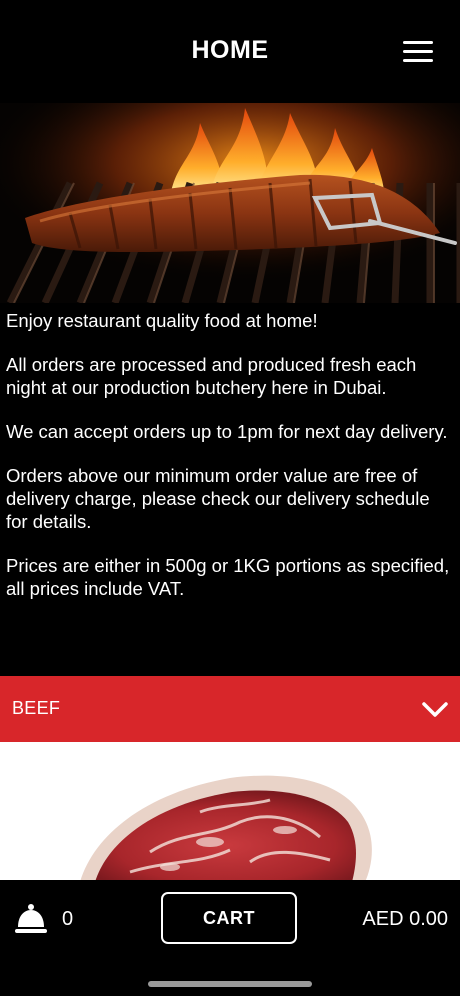 The width and height of the screenshot is (460, 996). What do you see at coordinates (405, 919) in the screenshot?
I see `cart-total: AED 0.00` at bounding box center [405, 919].